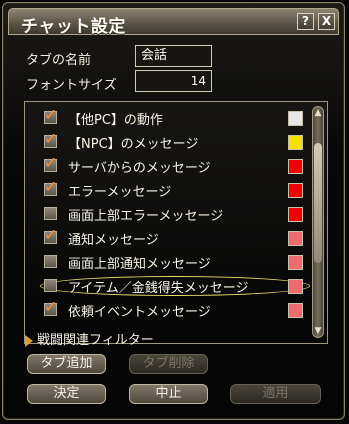  Describe the element at coordinates (318, 113) in the screenshot. I see `scroll-up-icon: ▲` at that location.